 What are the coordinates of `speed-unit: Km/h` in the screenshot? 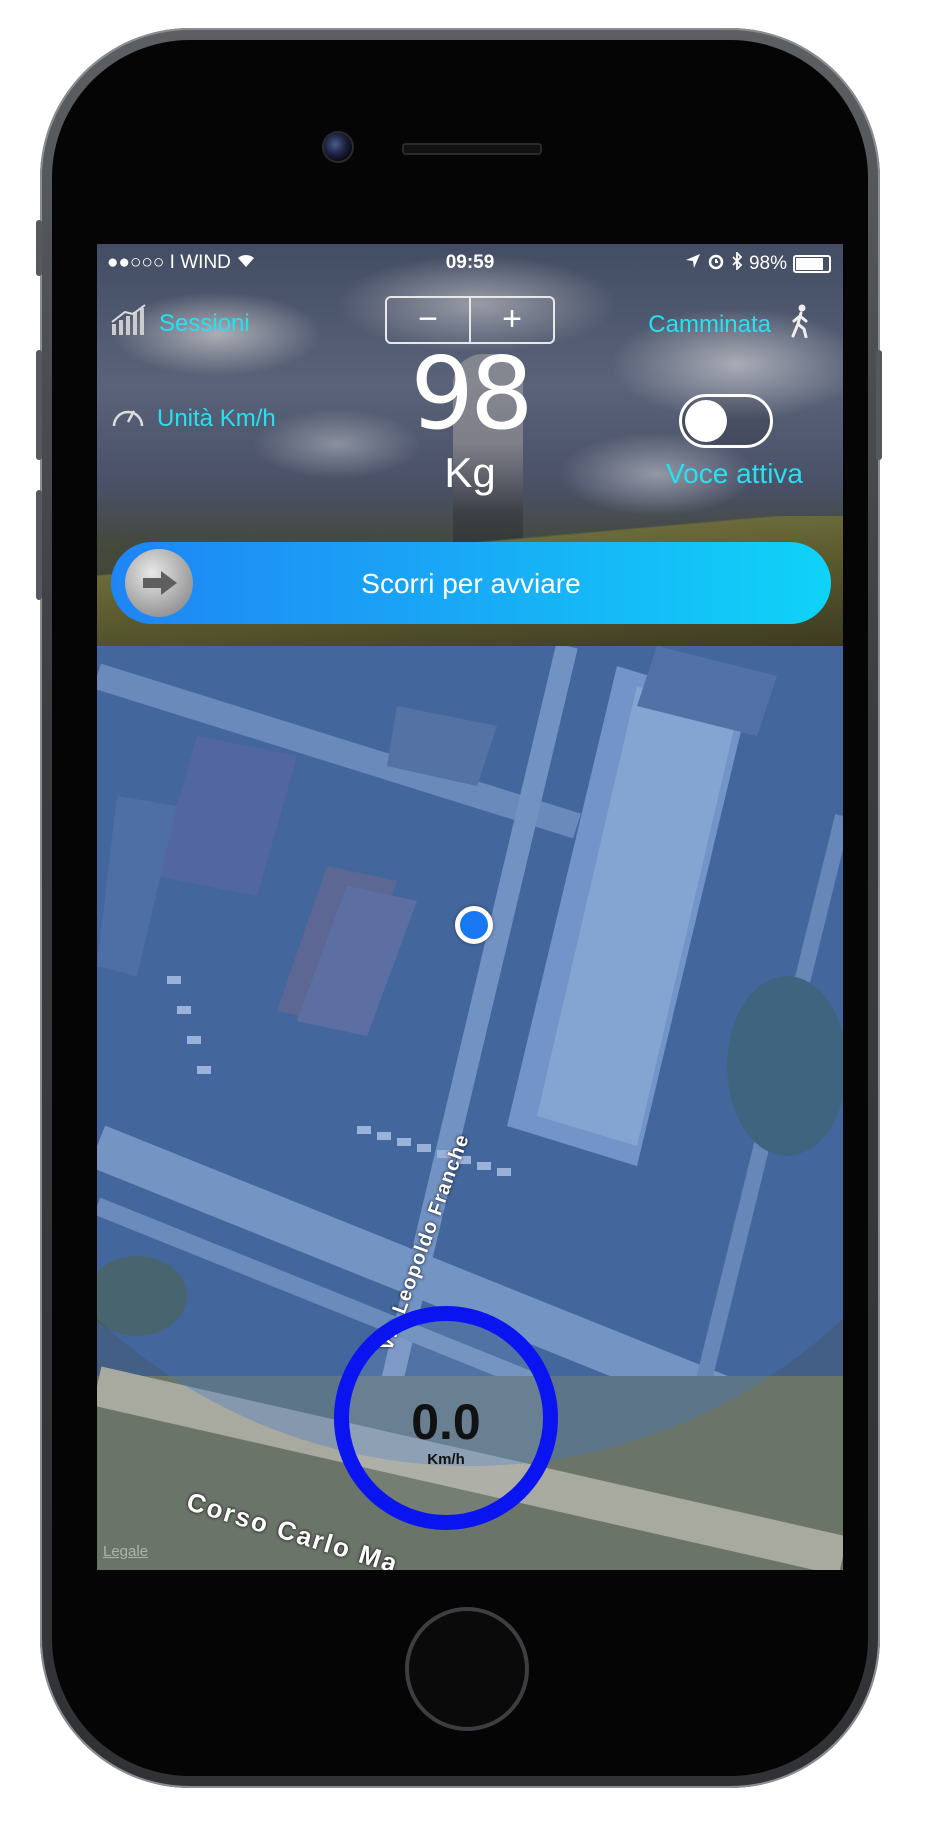 It's located at (446, 1459).